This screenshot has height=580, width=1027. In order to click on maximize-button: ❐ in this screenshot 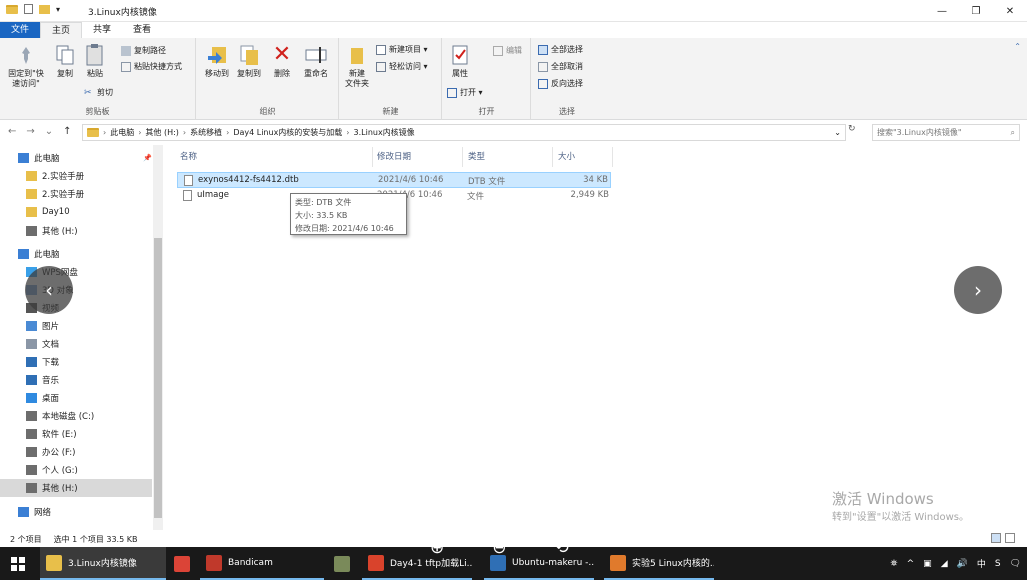, I will do `click(976, 11)`.